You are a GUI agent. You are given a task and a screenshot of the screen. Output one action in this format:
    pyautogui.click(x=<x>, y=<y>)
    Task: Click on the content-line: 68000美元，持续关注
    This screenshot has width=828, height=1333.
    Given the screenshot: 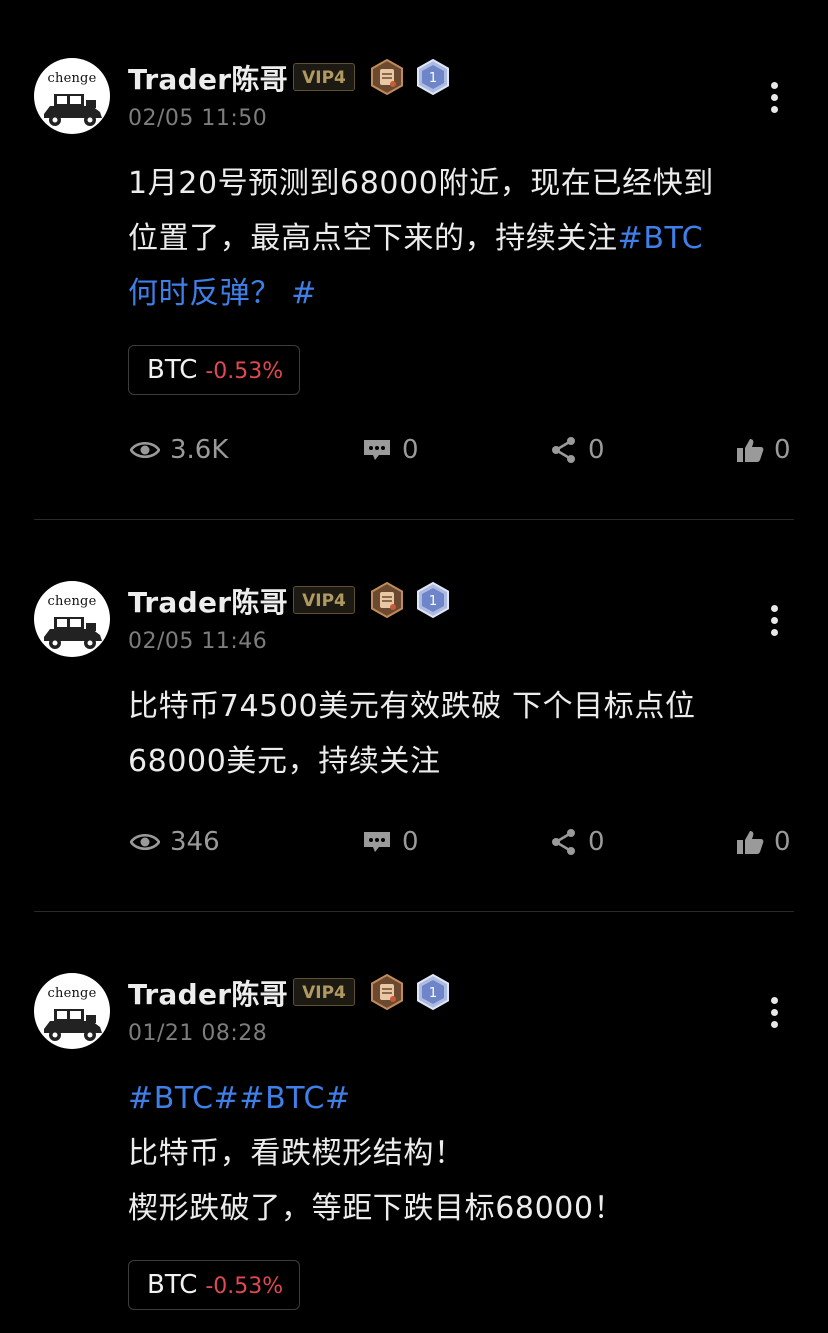 What is the action you would take?
    pyautogui.click(x=458, y=761)
    